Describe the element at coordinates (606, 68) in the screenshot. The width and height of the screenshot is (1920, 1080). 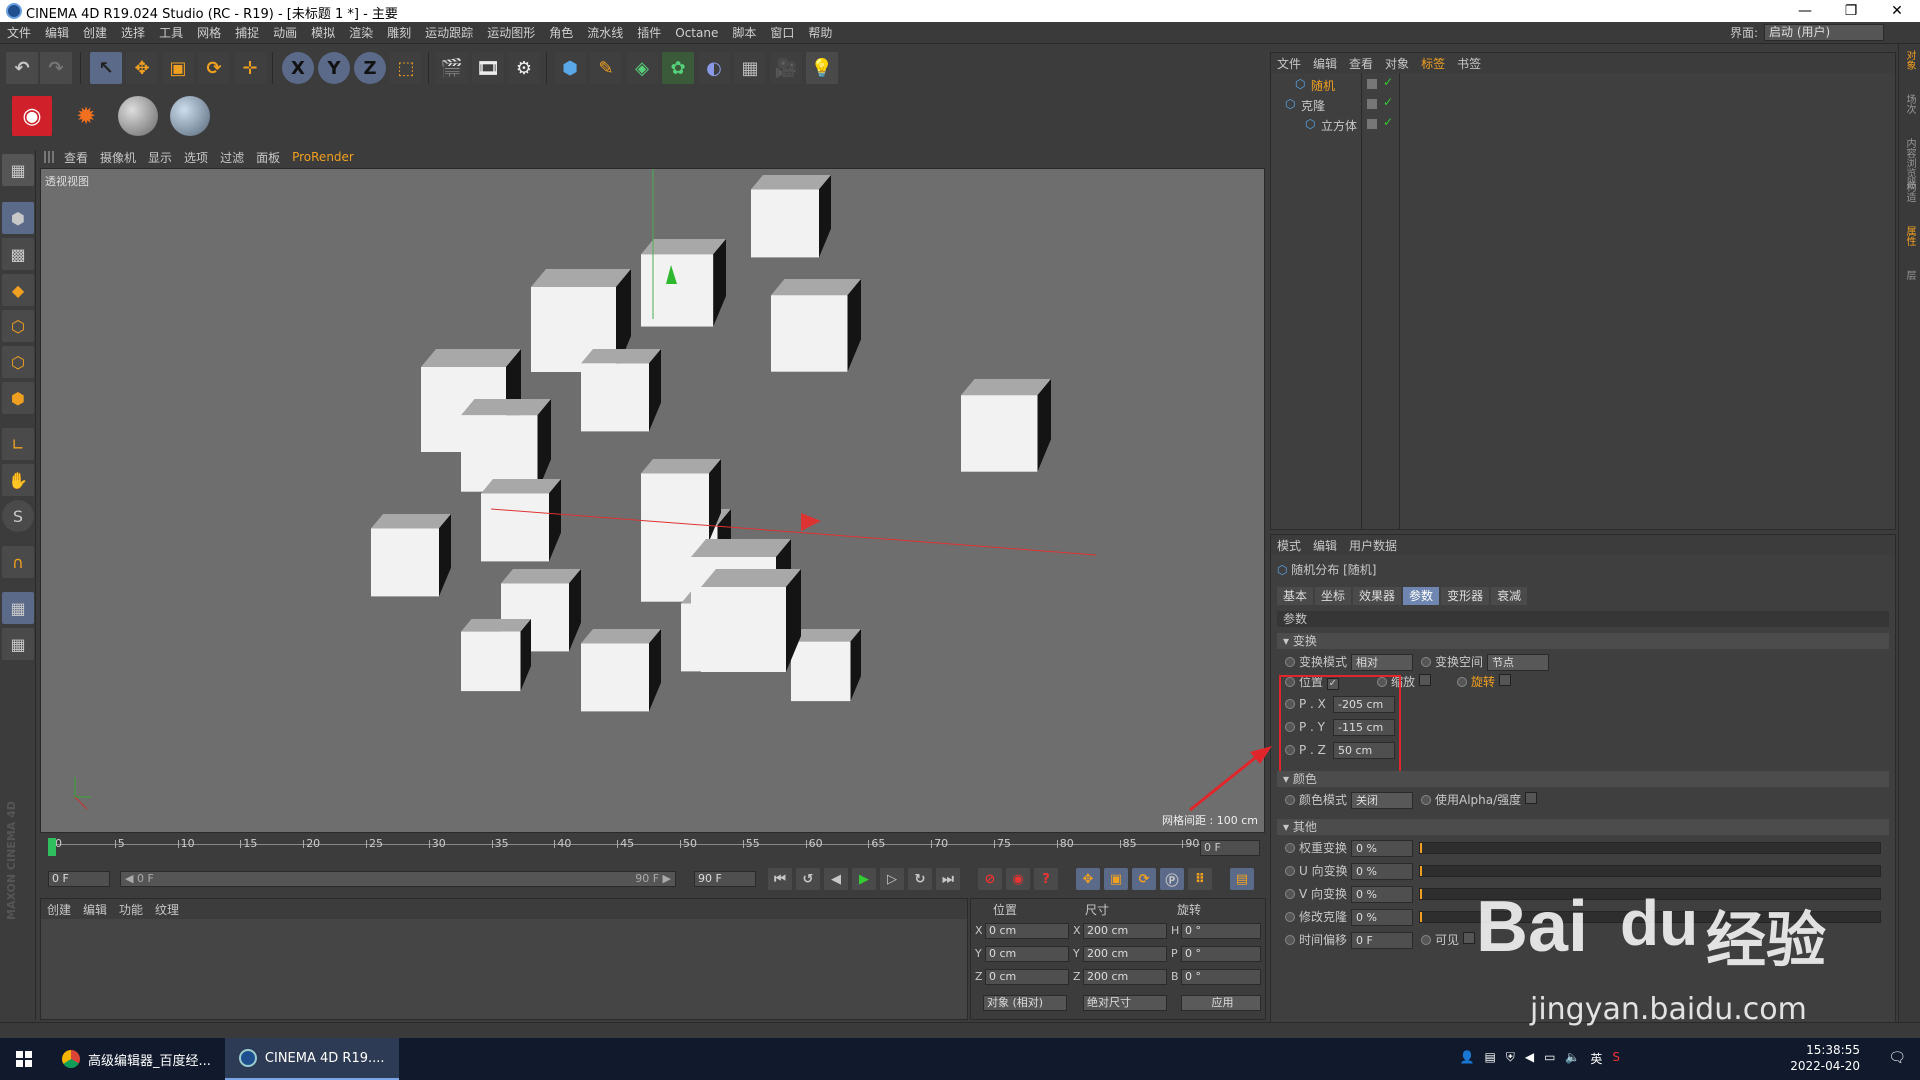
I see `pen-spline-icon: ✎` at that location.